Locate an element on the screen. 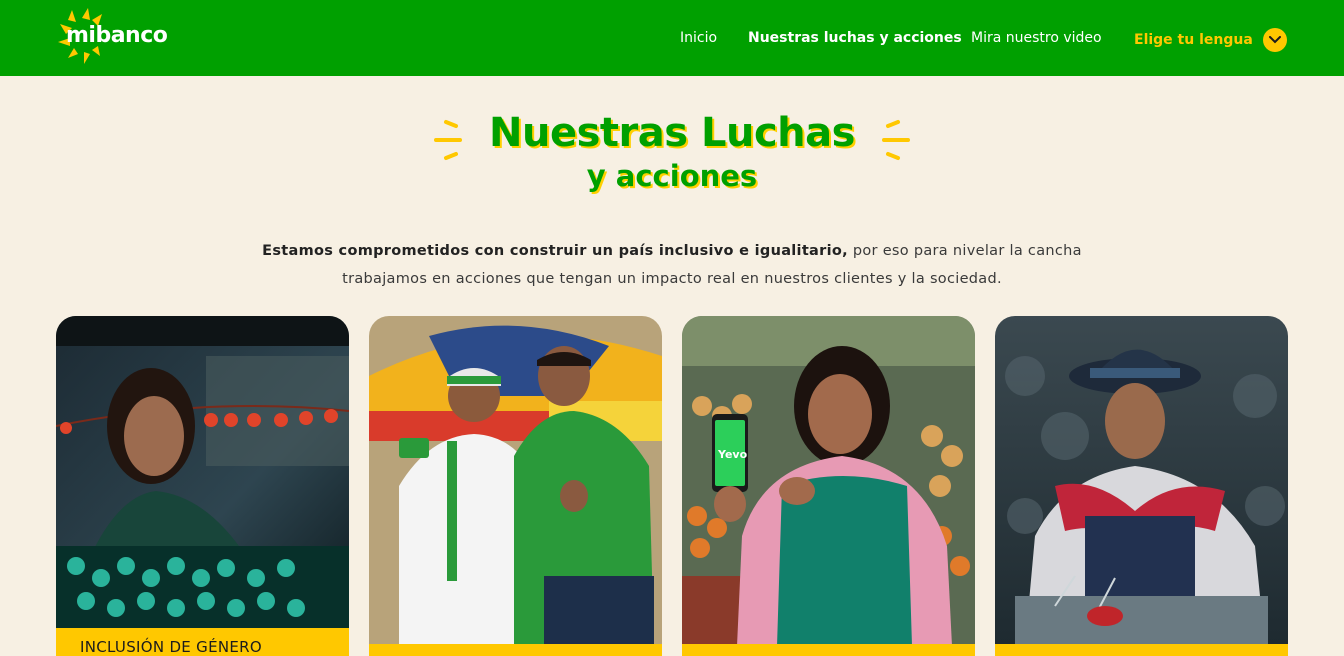 This screenshot has height=656, width=1344. card-photo-woman-phone: Yevo is located at coordinates (828, 481).